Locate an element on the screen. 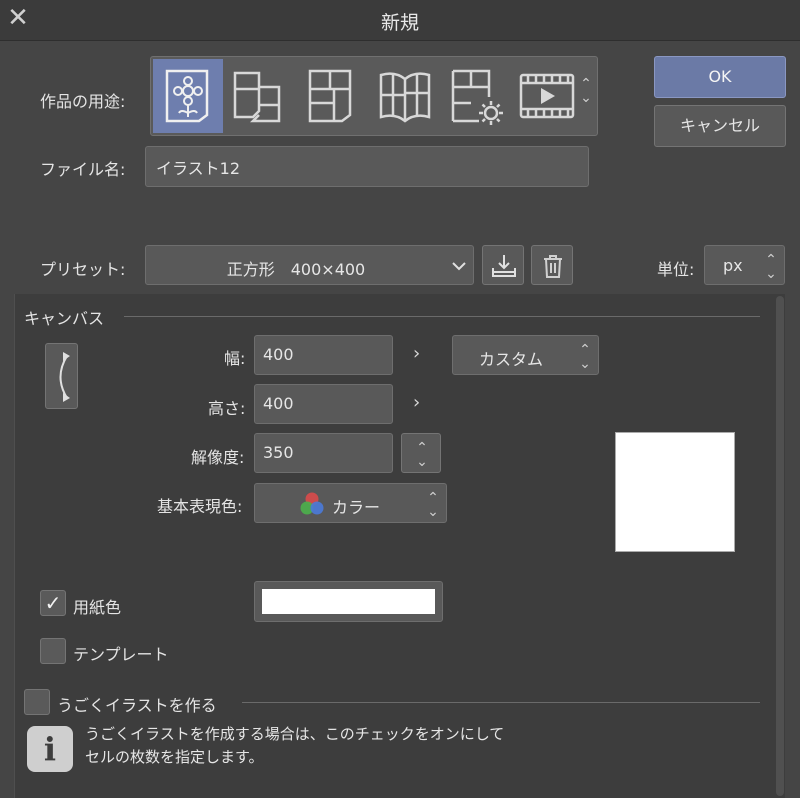 The width and height of the screenshot is (800, 798). ok-button: OK is located at coordinates (720, 77).